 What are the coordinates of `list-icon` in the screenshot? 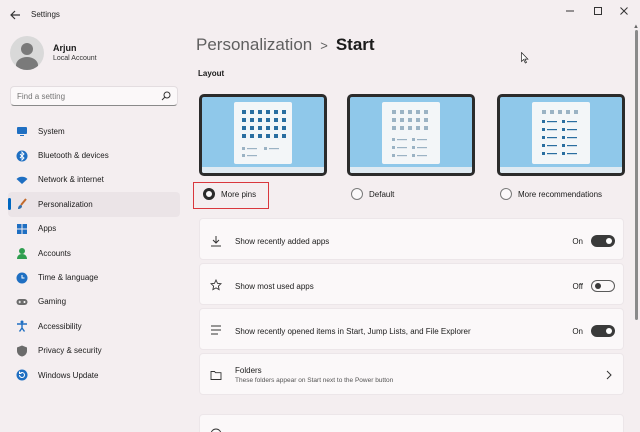 It's located at (216, 330).